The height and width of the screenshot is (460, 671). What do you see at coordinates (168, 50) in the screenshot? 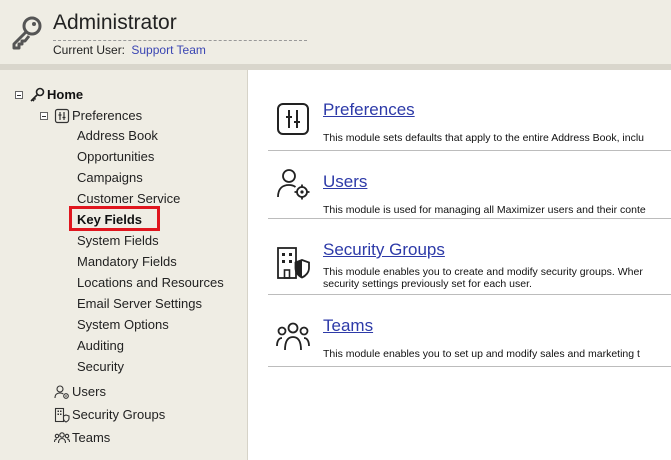
I see `current-user-link: Support Team` at bounding box center [168, 50].